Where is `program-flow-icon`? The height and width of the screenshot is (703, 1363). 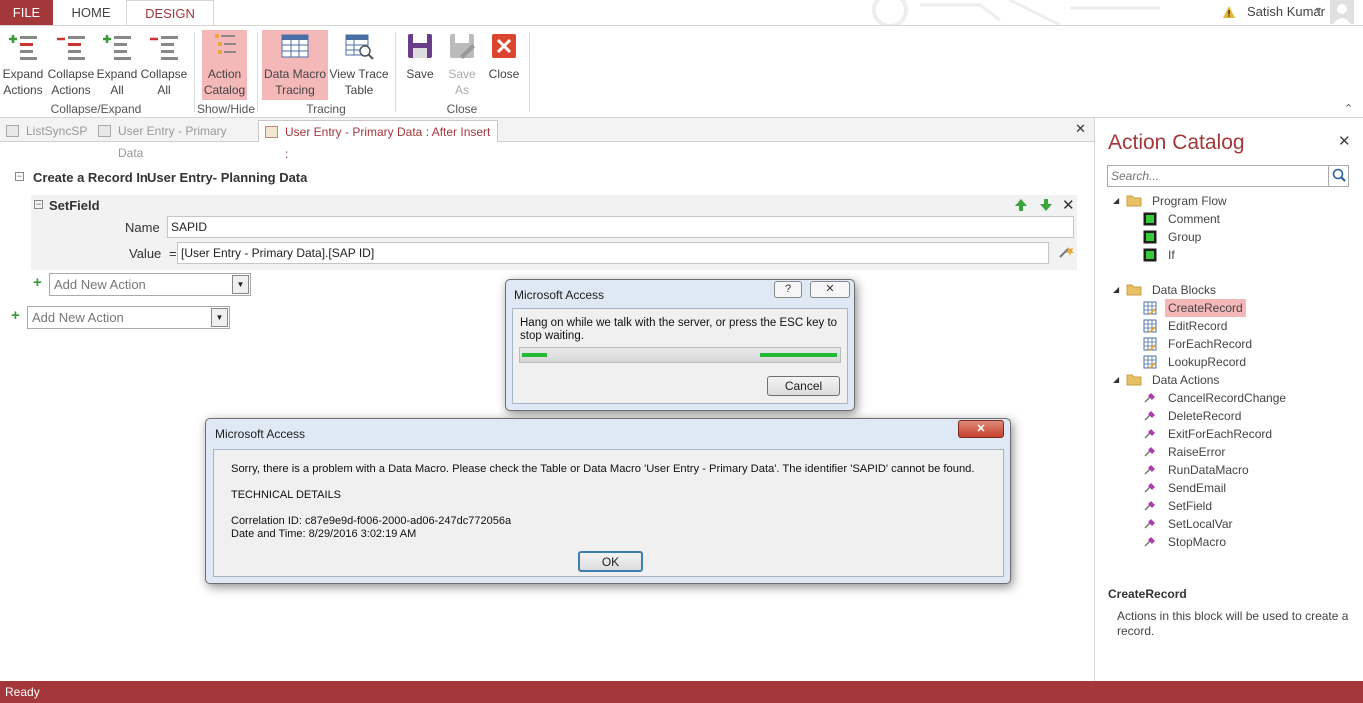 program-flow-icon is located at coordinates (1150, 255).